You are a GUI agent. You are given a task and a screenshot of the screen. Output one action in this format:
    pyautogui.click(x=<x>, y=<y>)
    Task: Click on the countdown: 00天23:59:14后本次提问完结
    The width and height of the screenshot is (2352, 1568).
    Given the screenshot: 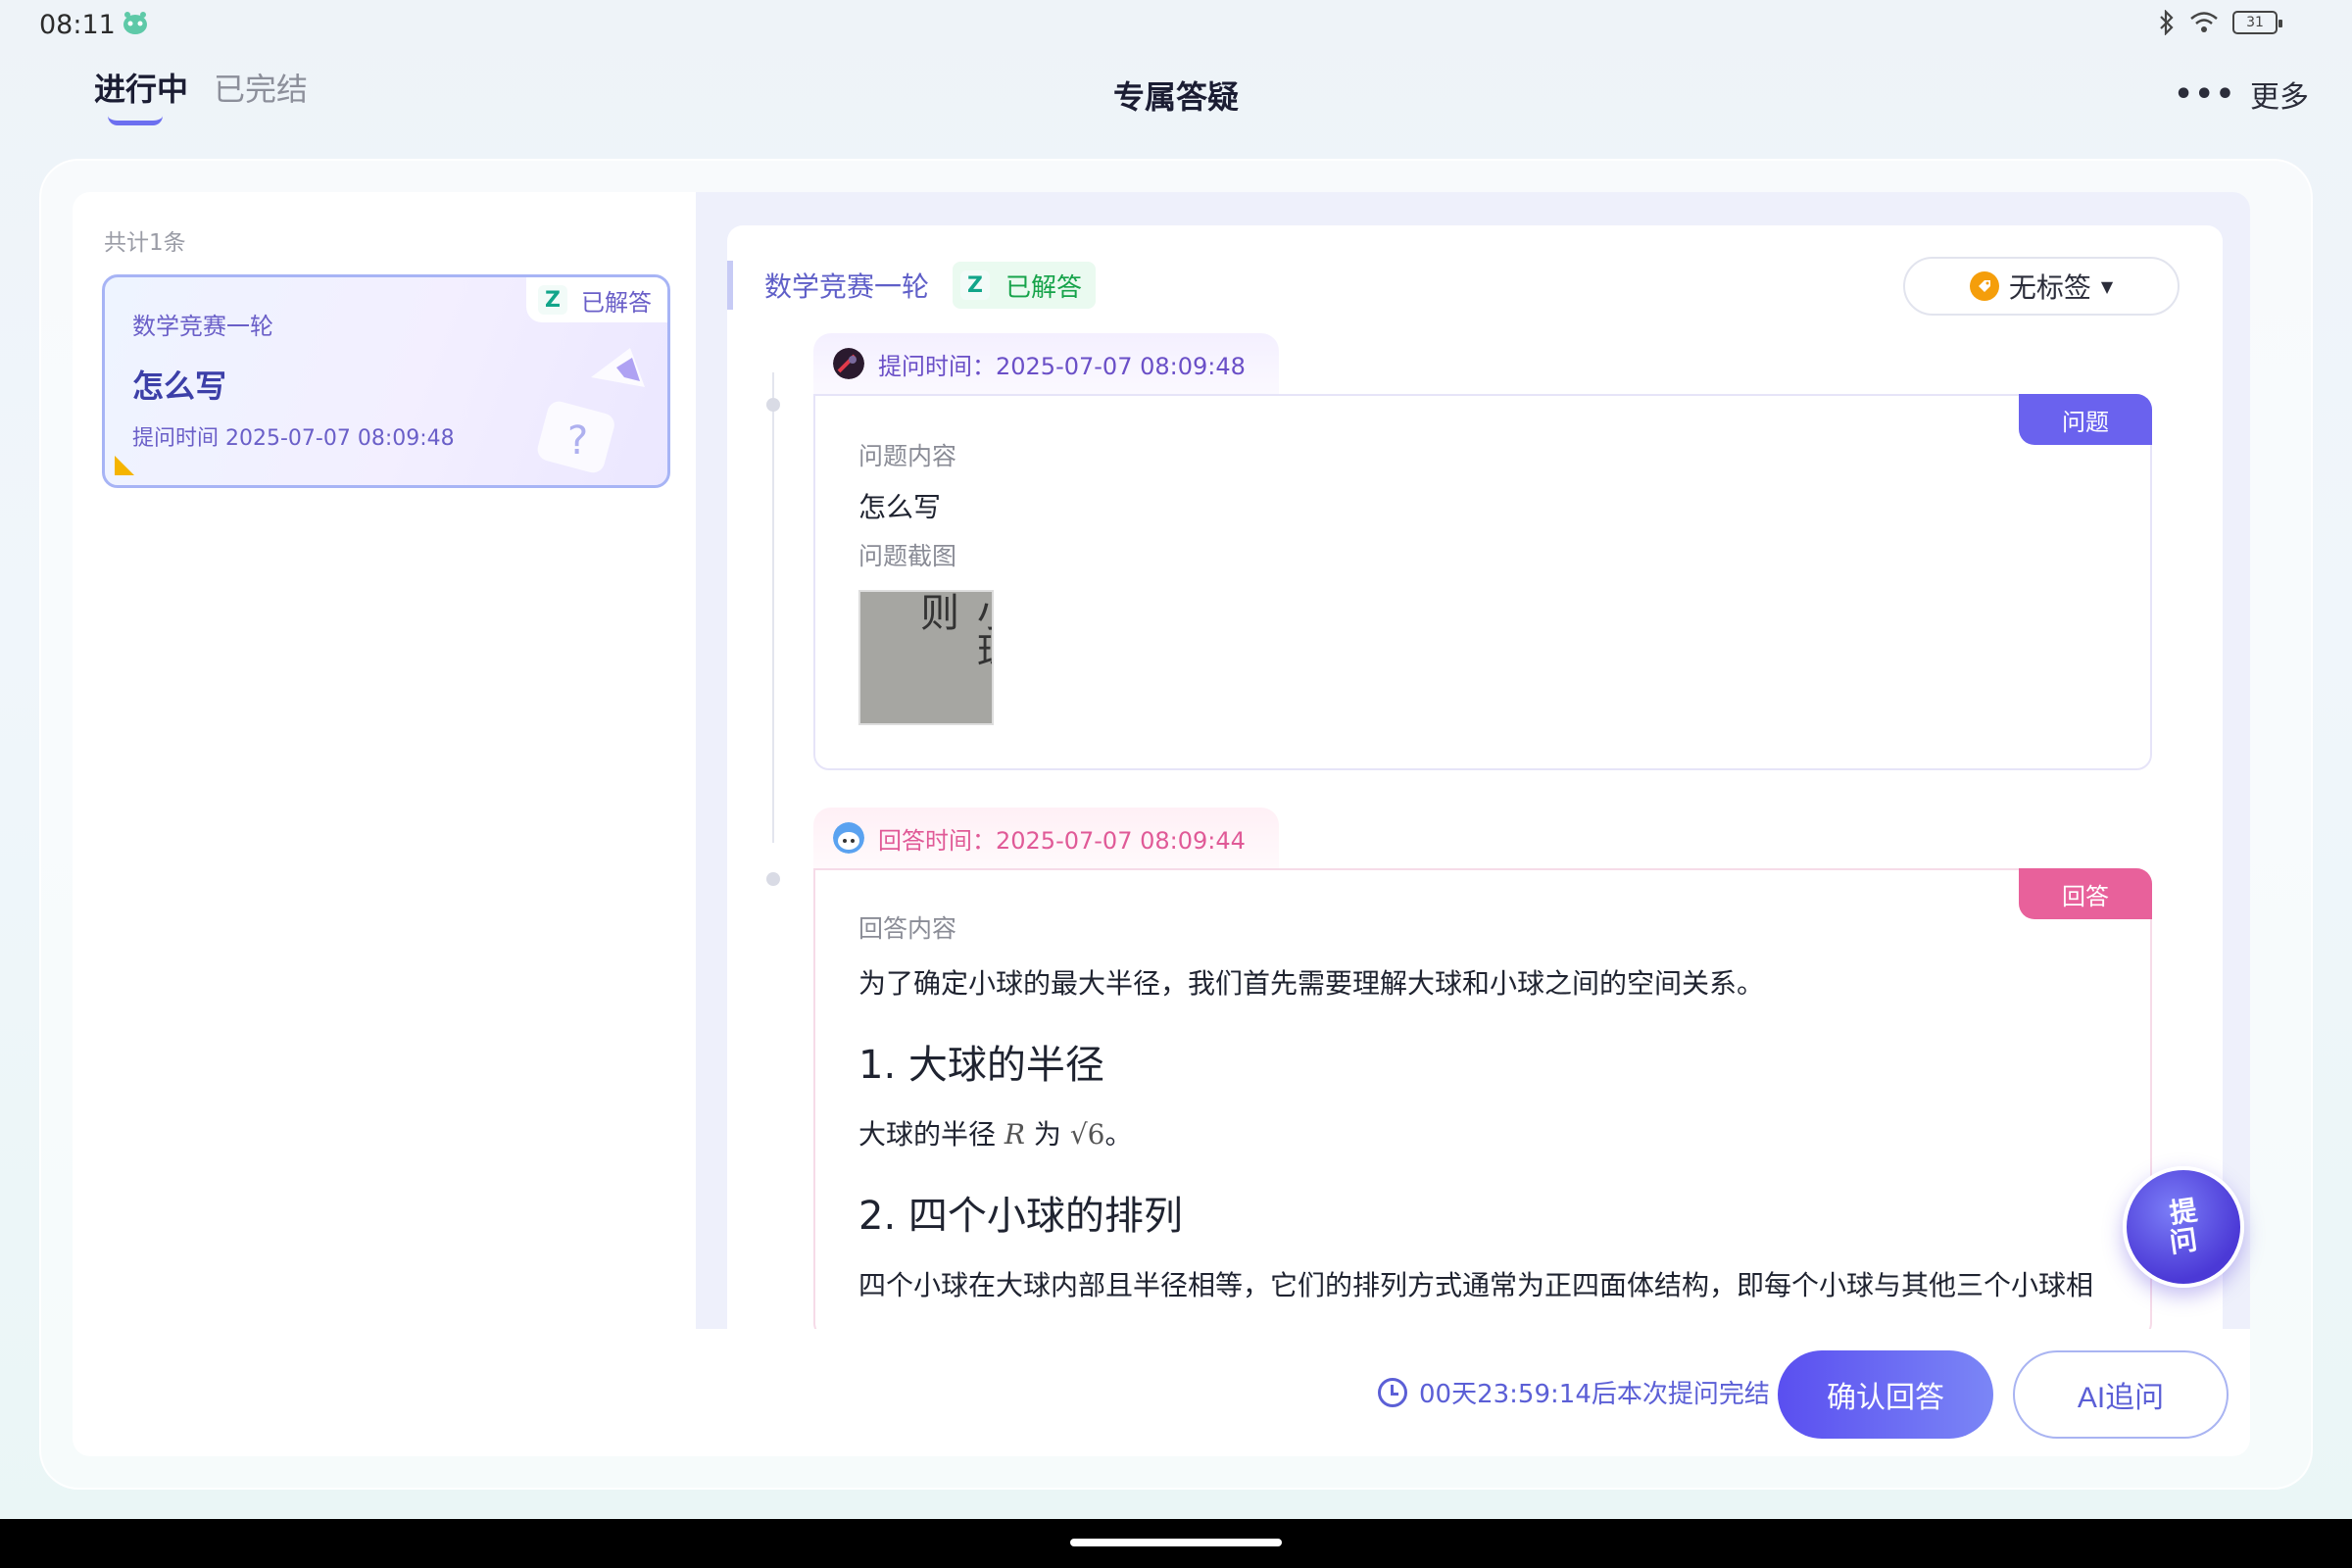 What is the action you would take?
    pyautogui.click(x=1574, y=1392)
    